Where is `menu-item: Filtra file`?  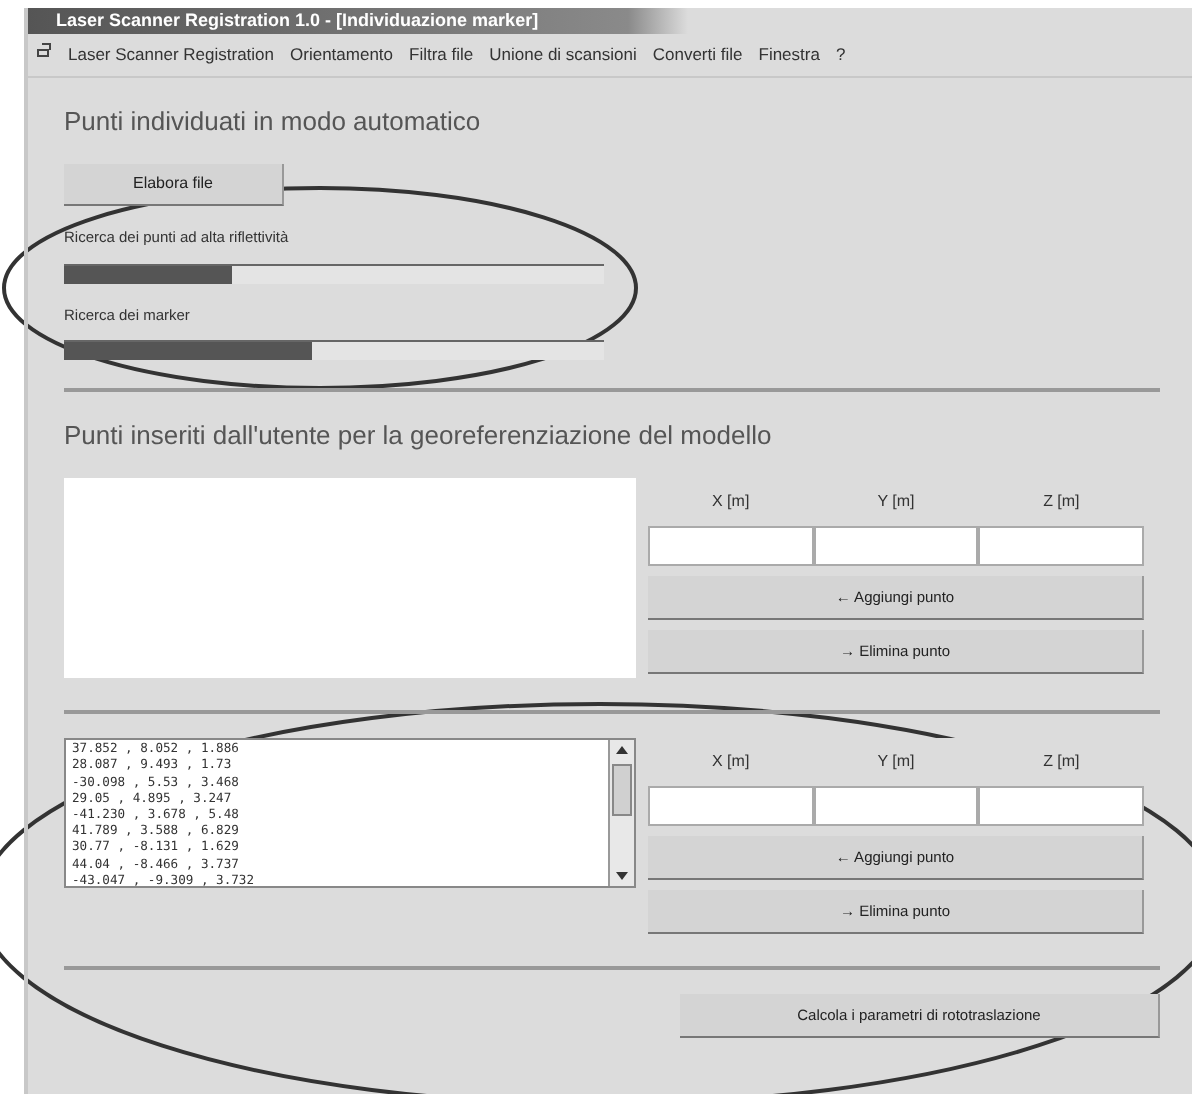 menu-item: Filtra file is located at coordinates (441, 55).